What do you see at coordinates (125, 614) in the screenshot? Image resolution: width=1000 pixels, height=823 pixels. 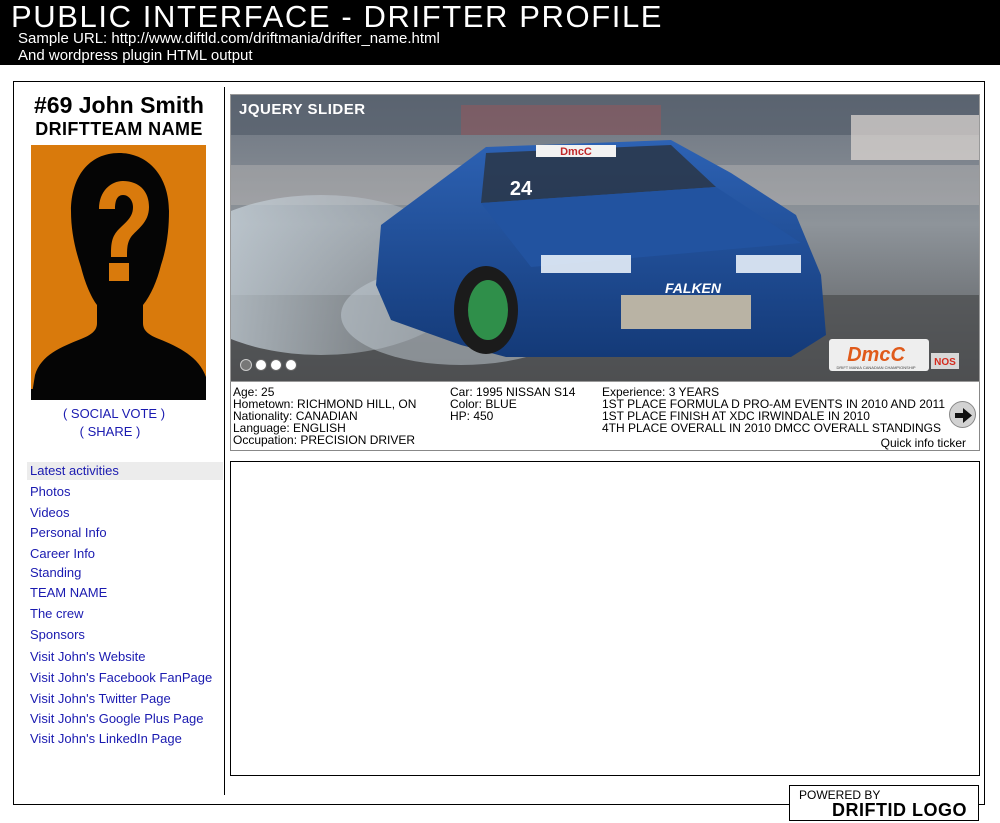 I see `nav-item-the-crew: The crew` at bounding box center [125, 614].